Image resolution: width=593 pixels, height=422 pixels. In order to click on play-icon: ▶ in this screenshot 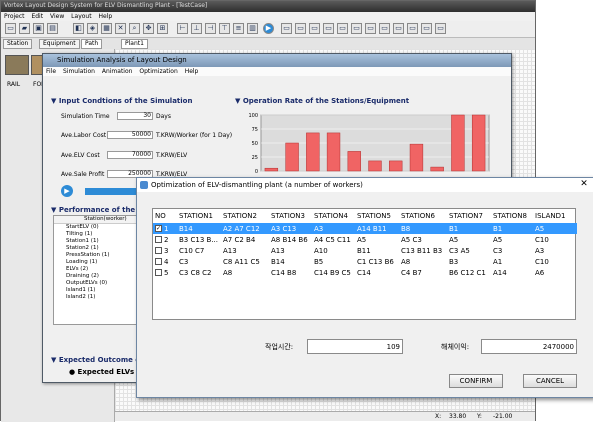, I will do `click(268, 28)`.